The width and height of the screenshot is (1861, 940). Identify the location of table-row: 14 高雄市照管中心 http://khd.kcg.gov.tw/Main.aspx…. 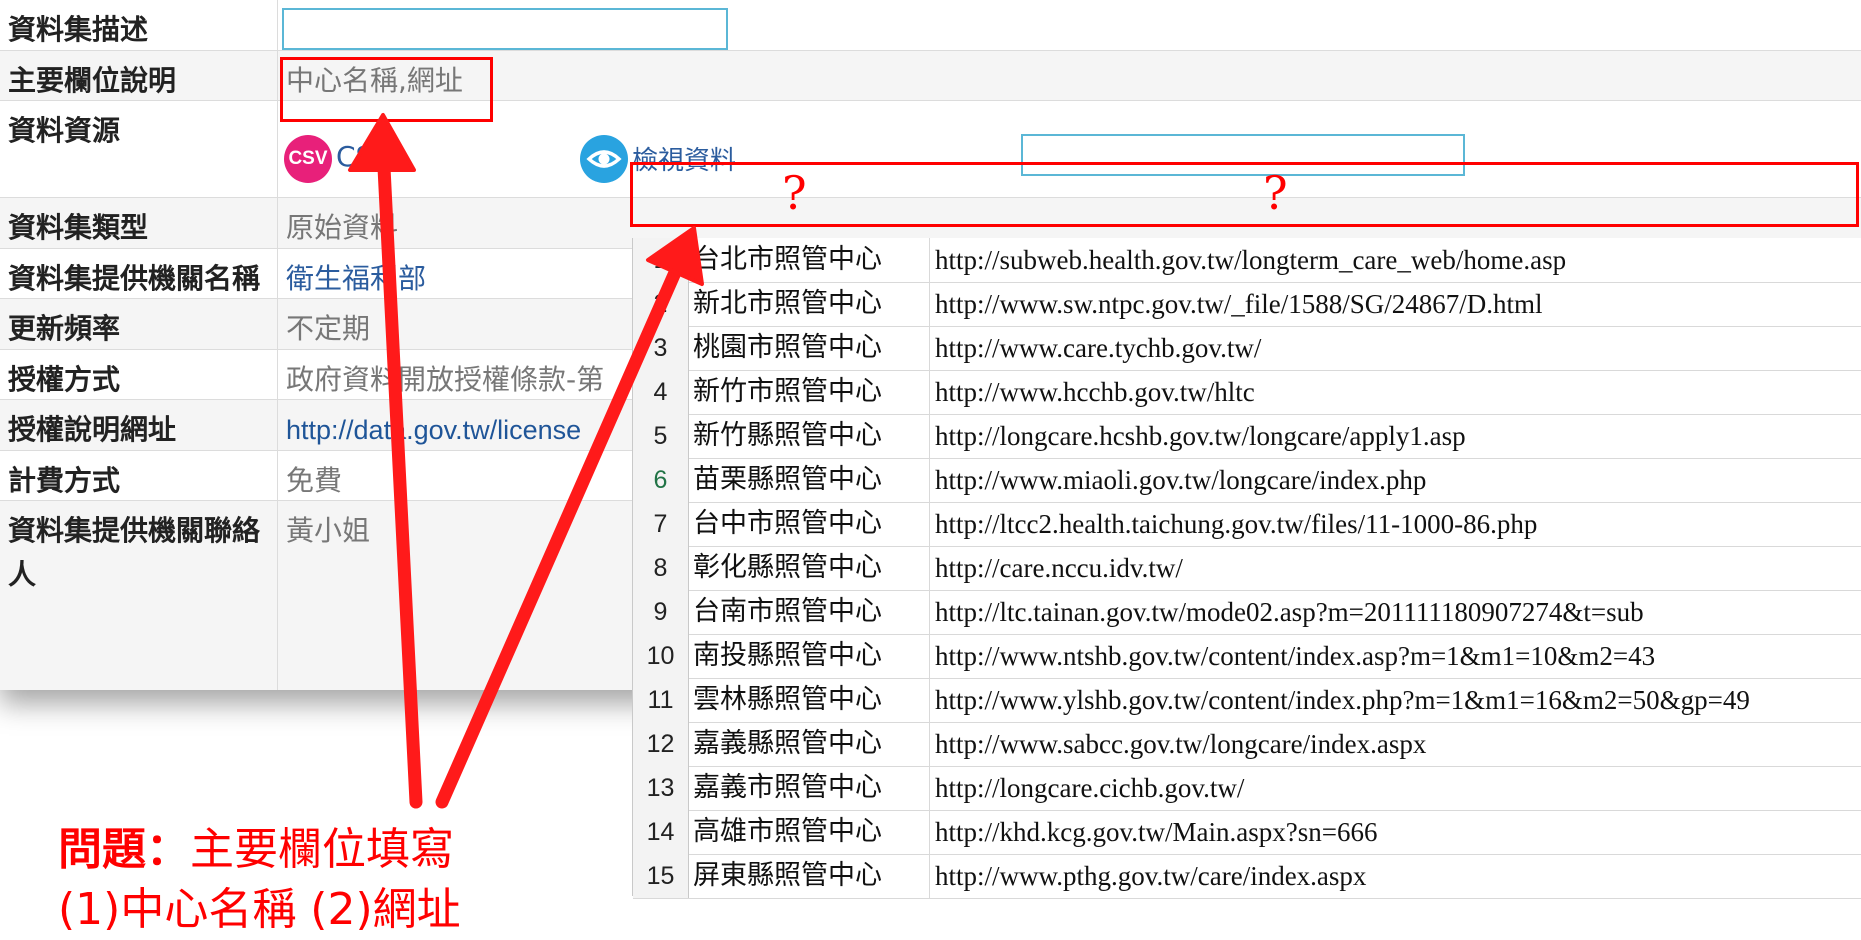
(1247, 832).